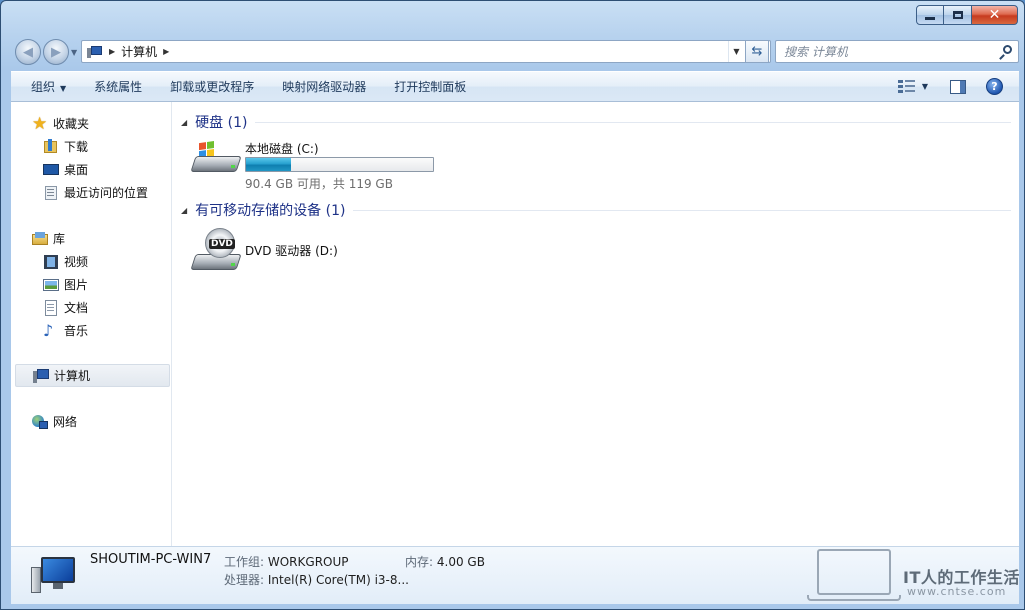 This screenshot has height=610, width=1025. Describe the element at coordinates (51, 262) in the screenshot. I see `video-icon` at that location.